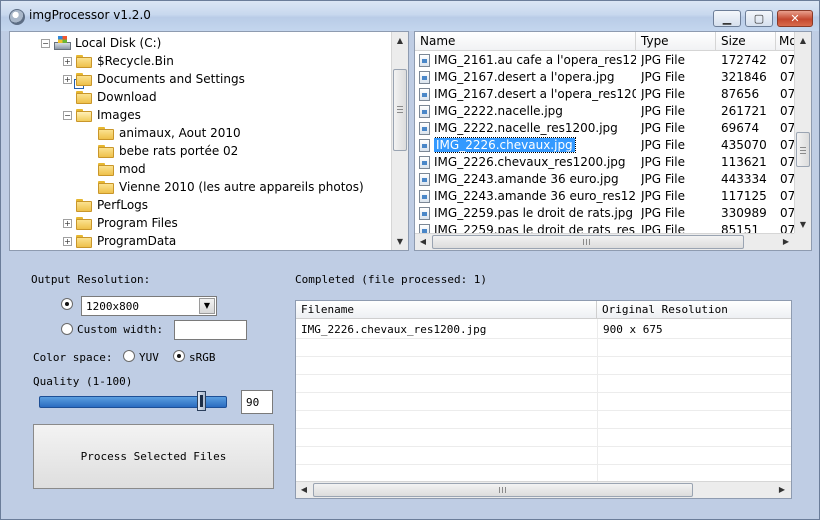 This screenshot has width=820, height=520. Describe the element at coordinates (740, 128) in the screenshot. I see `file-size: 69674` at that location.